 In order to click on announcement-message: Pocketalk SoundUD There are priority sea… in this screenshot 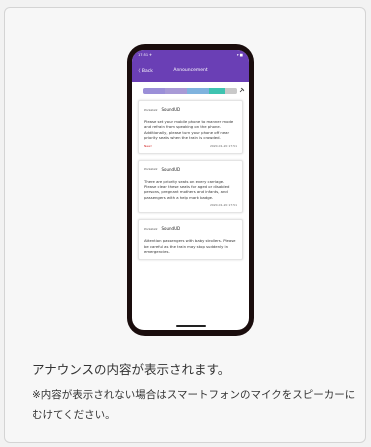, I will do `click(190, 186)`.